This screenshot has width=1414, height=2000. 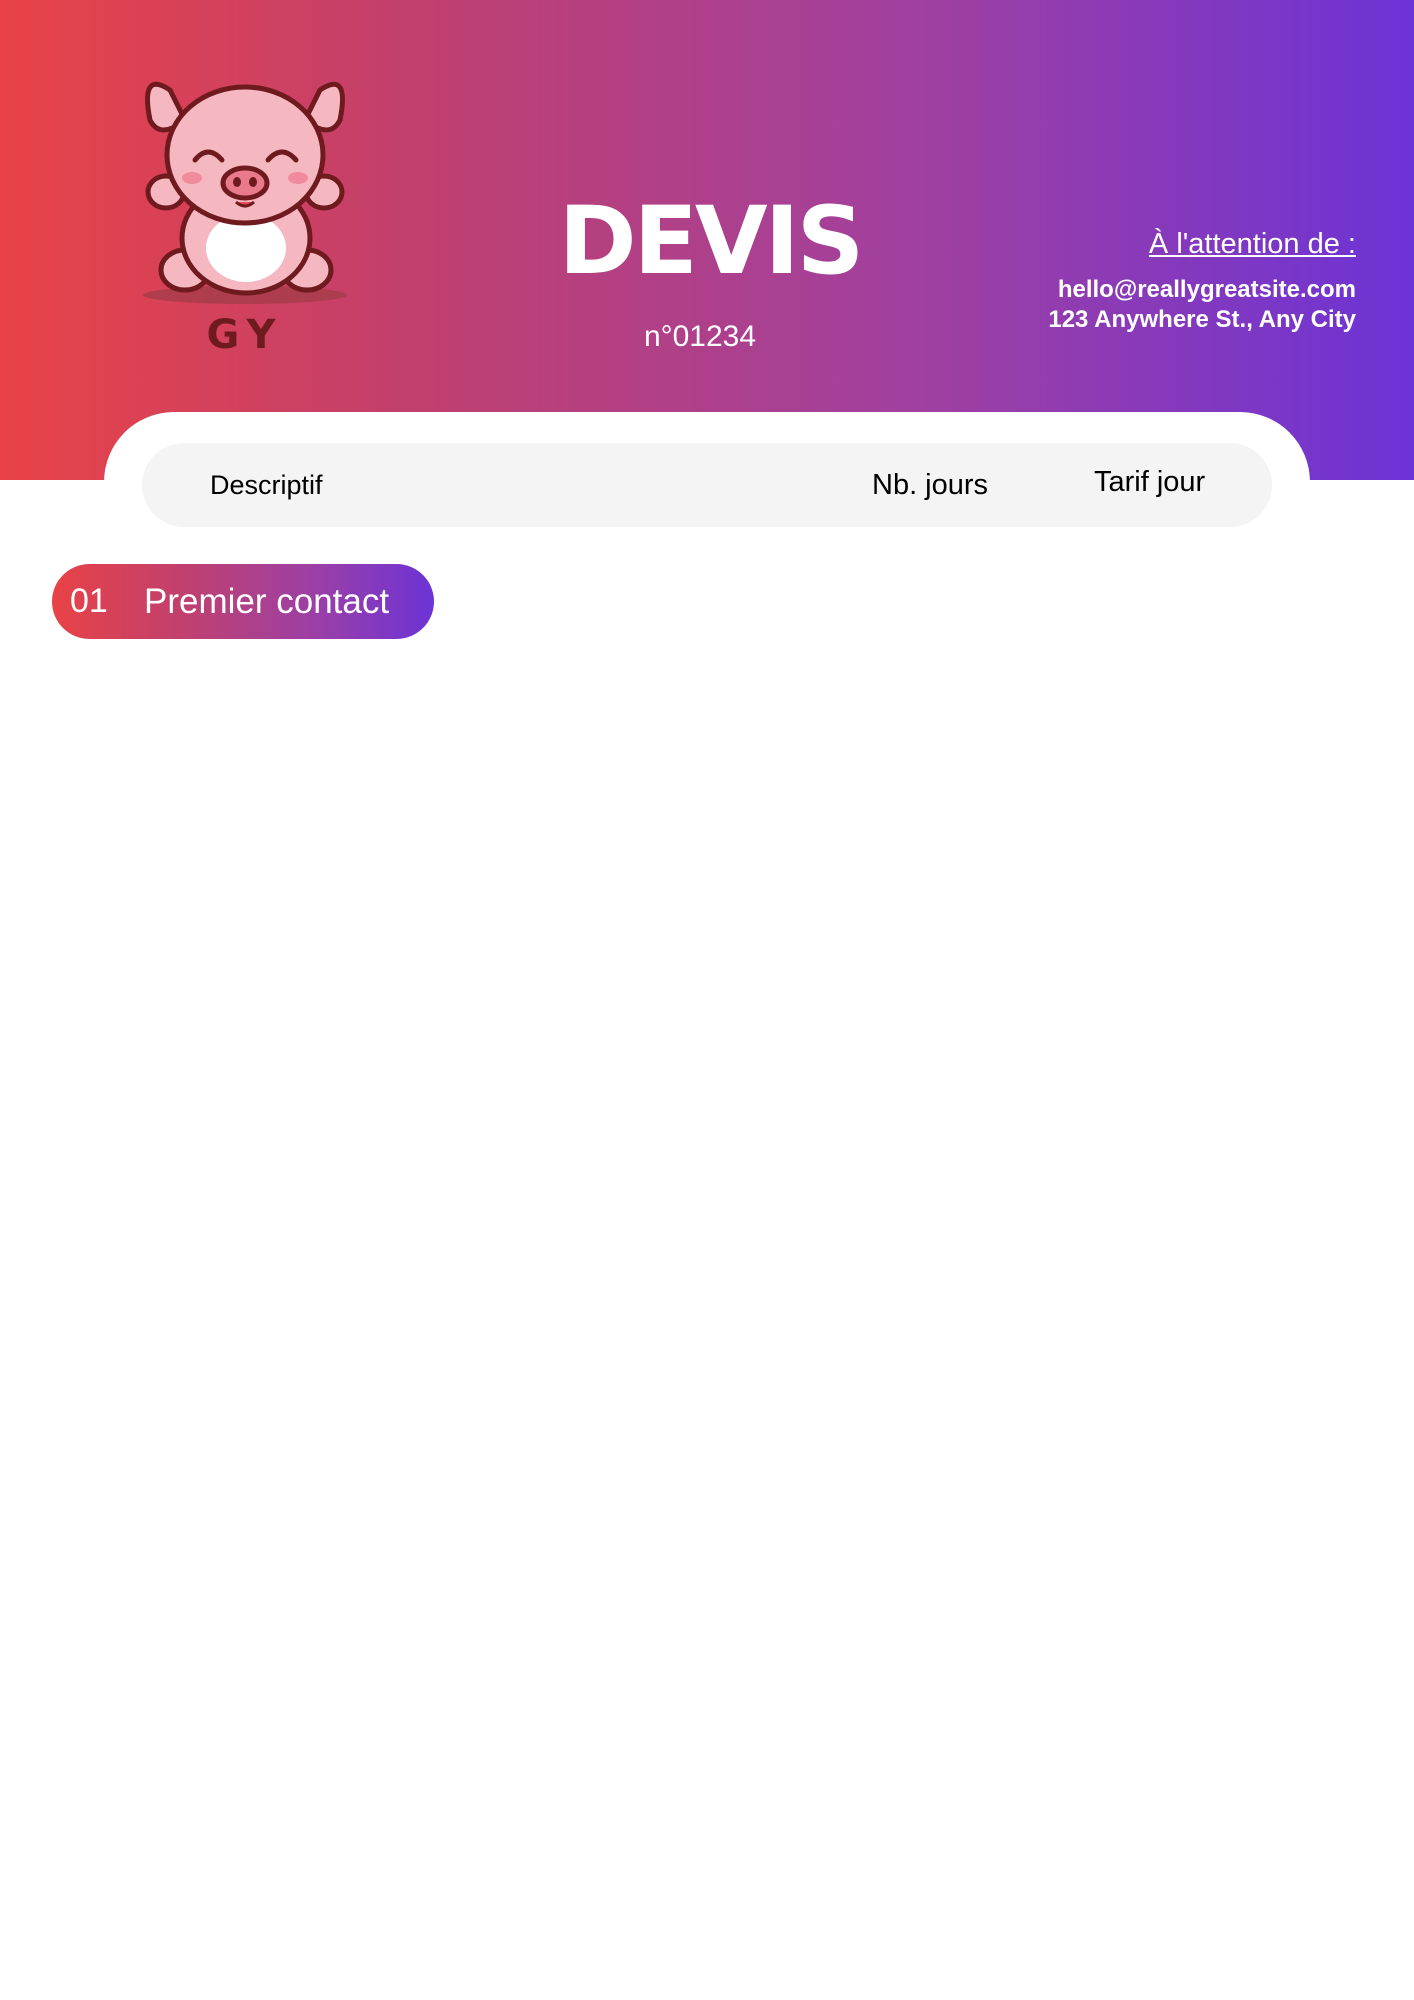 What do you see at coordinates (89, 601) in the screenshot?
I see `section-number: 01` at bounding box center [89, 601].